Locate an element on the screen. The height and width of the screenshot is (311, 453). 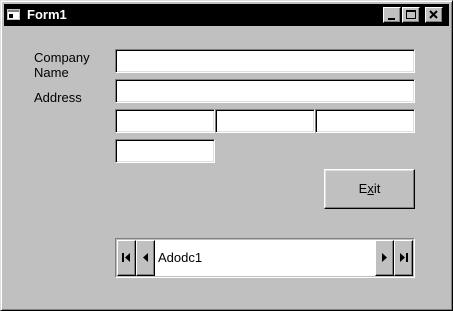
maximize-button is located at coordinates (411, 15).